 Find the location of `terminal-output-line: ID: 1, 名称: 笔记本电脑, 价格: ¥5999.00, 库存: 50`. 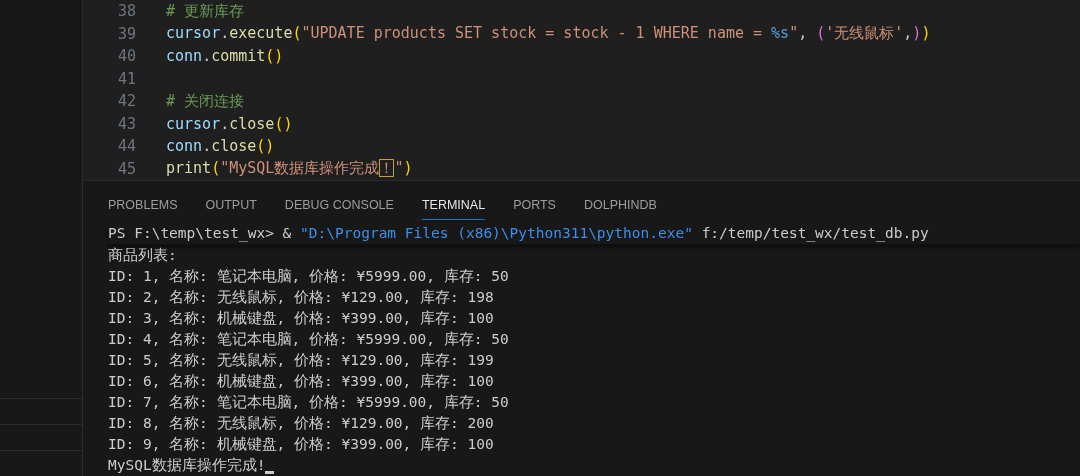

terminal-output-line: ID: 1, 名称: 笔记本电脑, 价格: ¥5999.00, 库存: 50 is located at coordinates (308, 276).